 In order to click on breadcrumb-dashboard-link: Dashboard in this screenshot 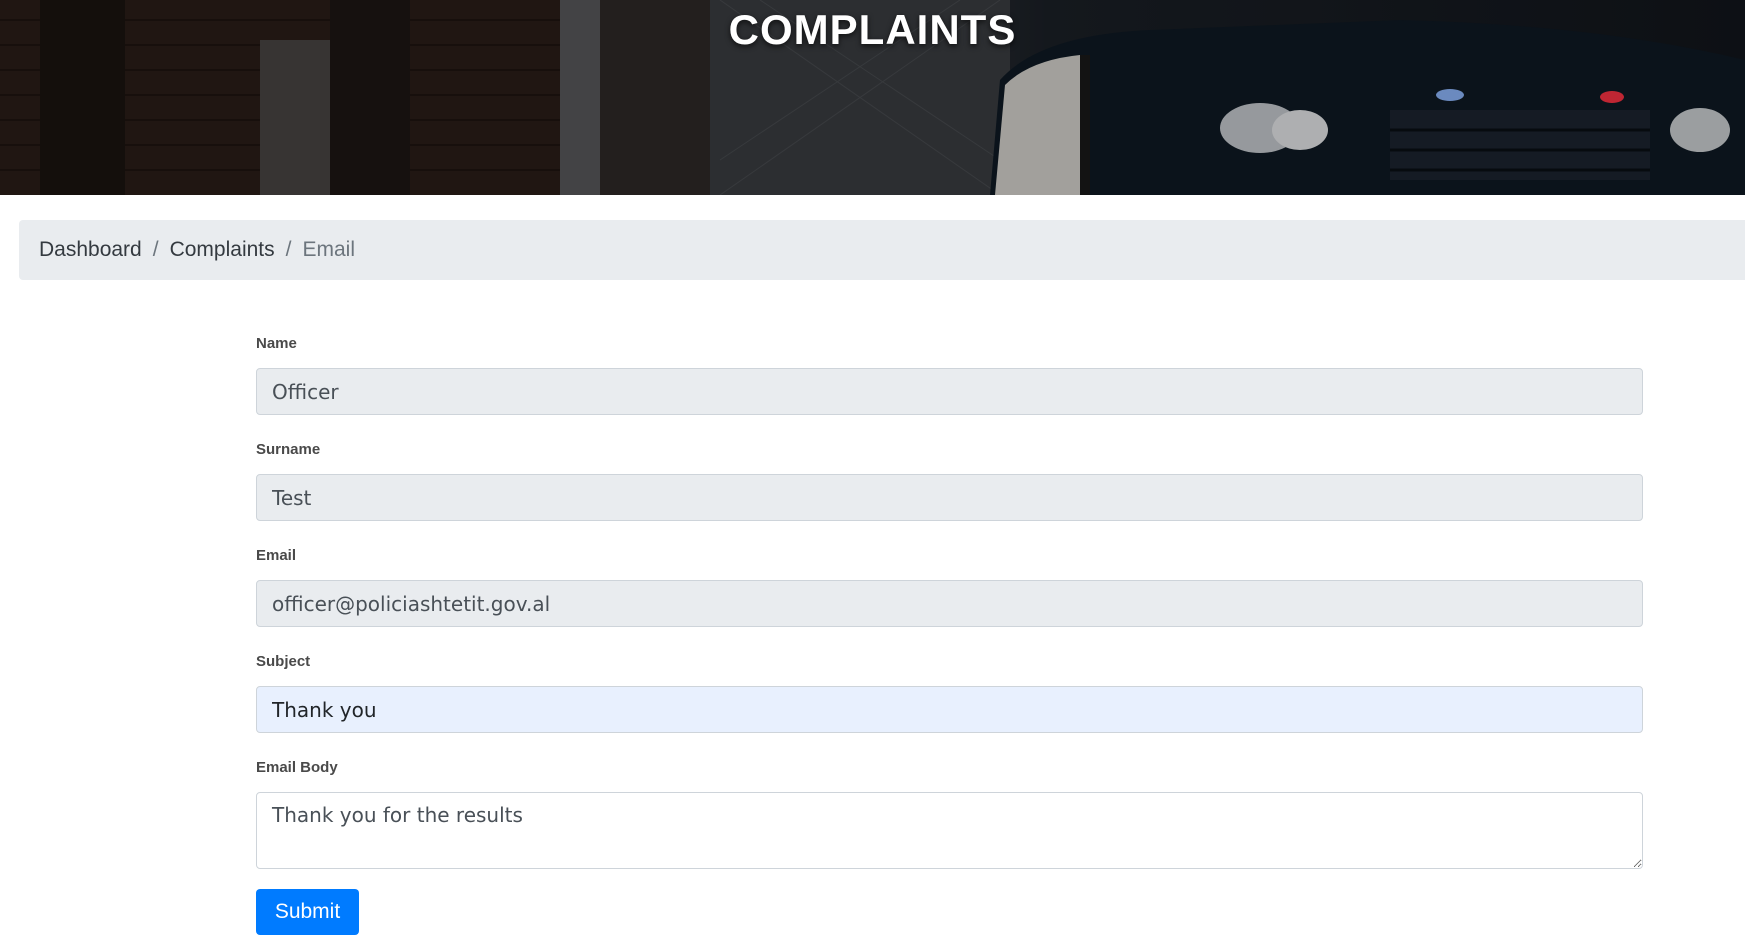, I will do `click(90, 250)`.